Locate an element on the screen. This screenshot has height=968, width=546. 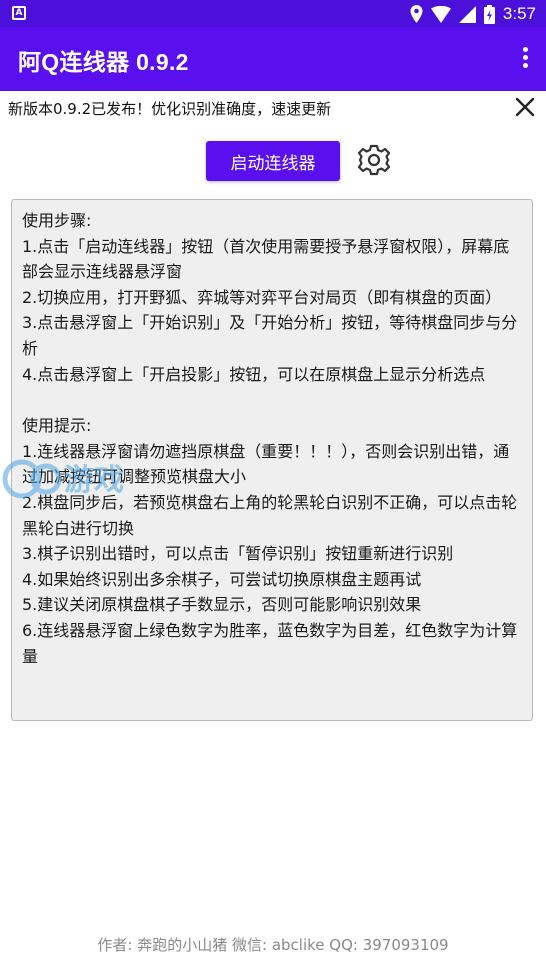
status-bar: A 3:57 is located at coordinates (273, 13).